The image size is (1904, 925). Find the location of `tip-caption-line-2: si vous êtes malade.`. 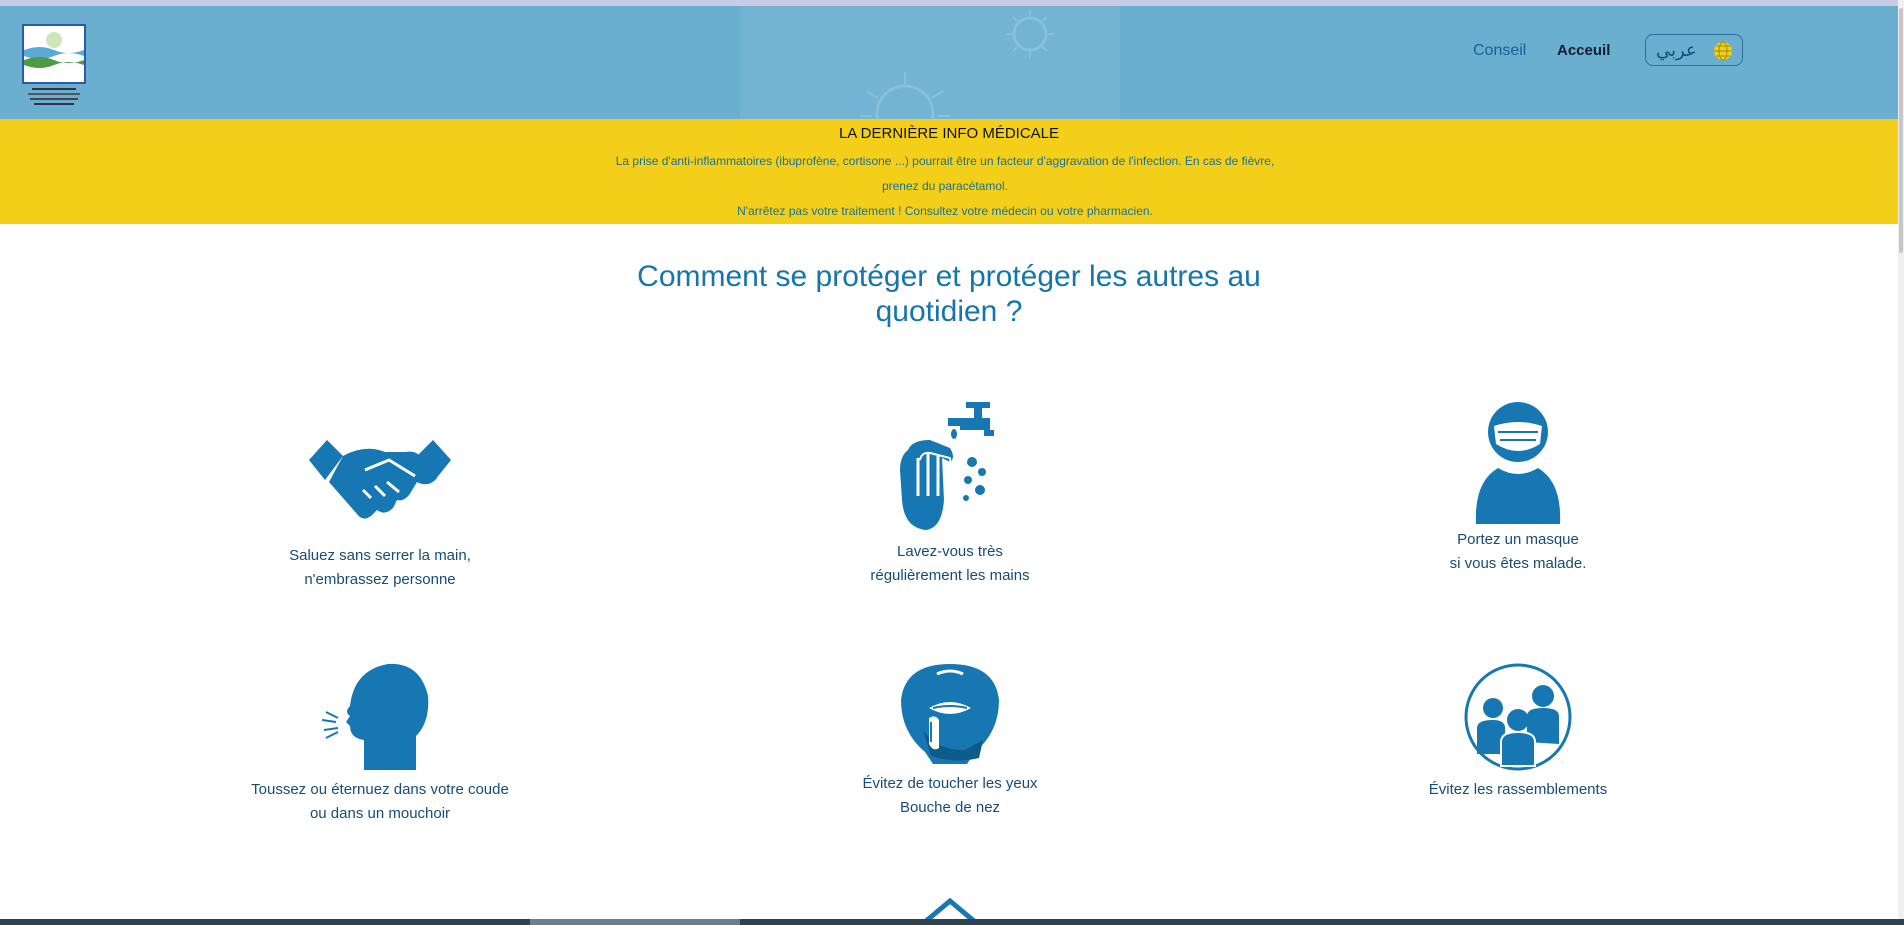

tip-caption-line-2: si vous êtes malade. is located at coordinates (1518, 563).